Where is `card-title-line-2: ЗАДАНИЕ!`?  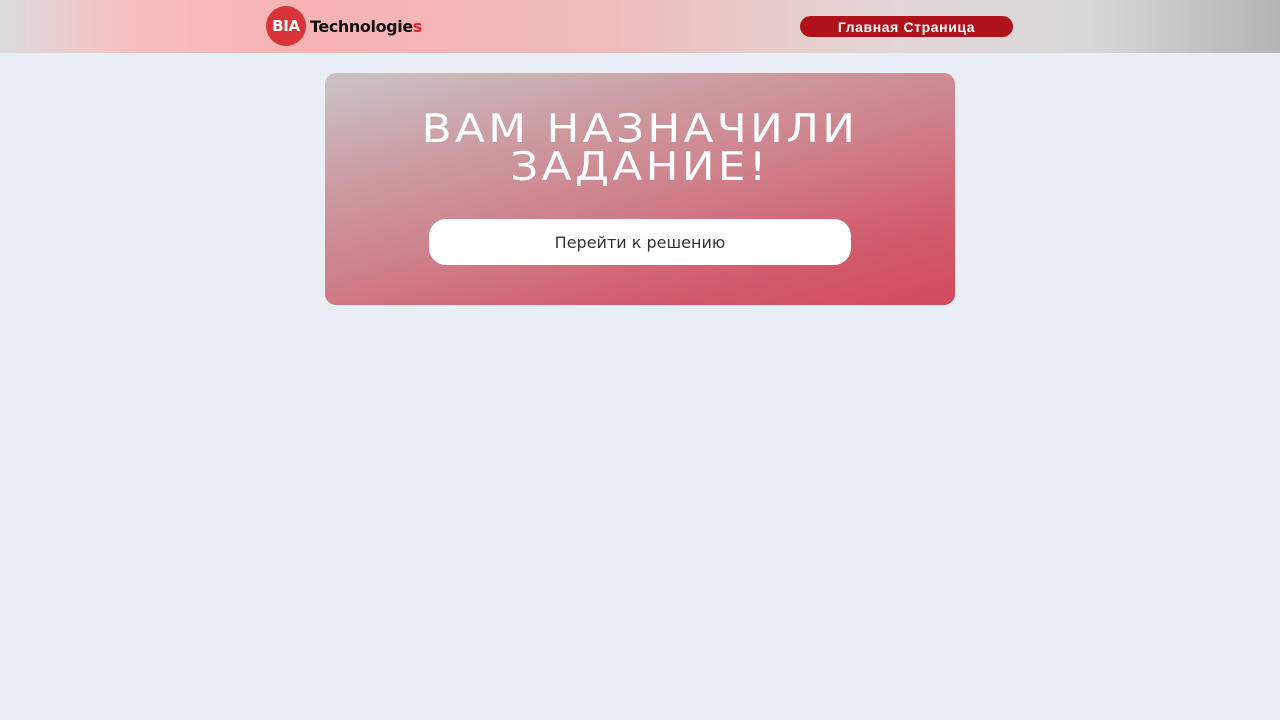 card-title-line-2: ЗАДАНИЕ! is located at coordinates (640, 167).